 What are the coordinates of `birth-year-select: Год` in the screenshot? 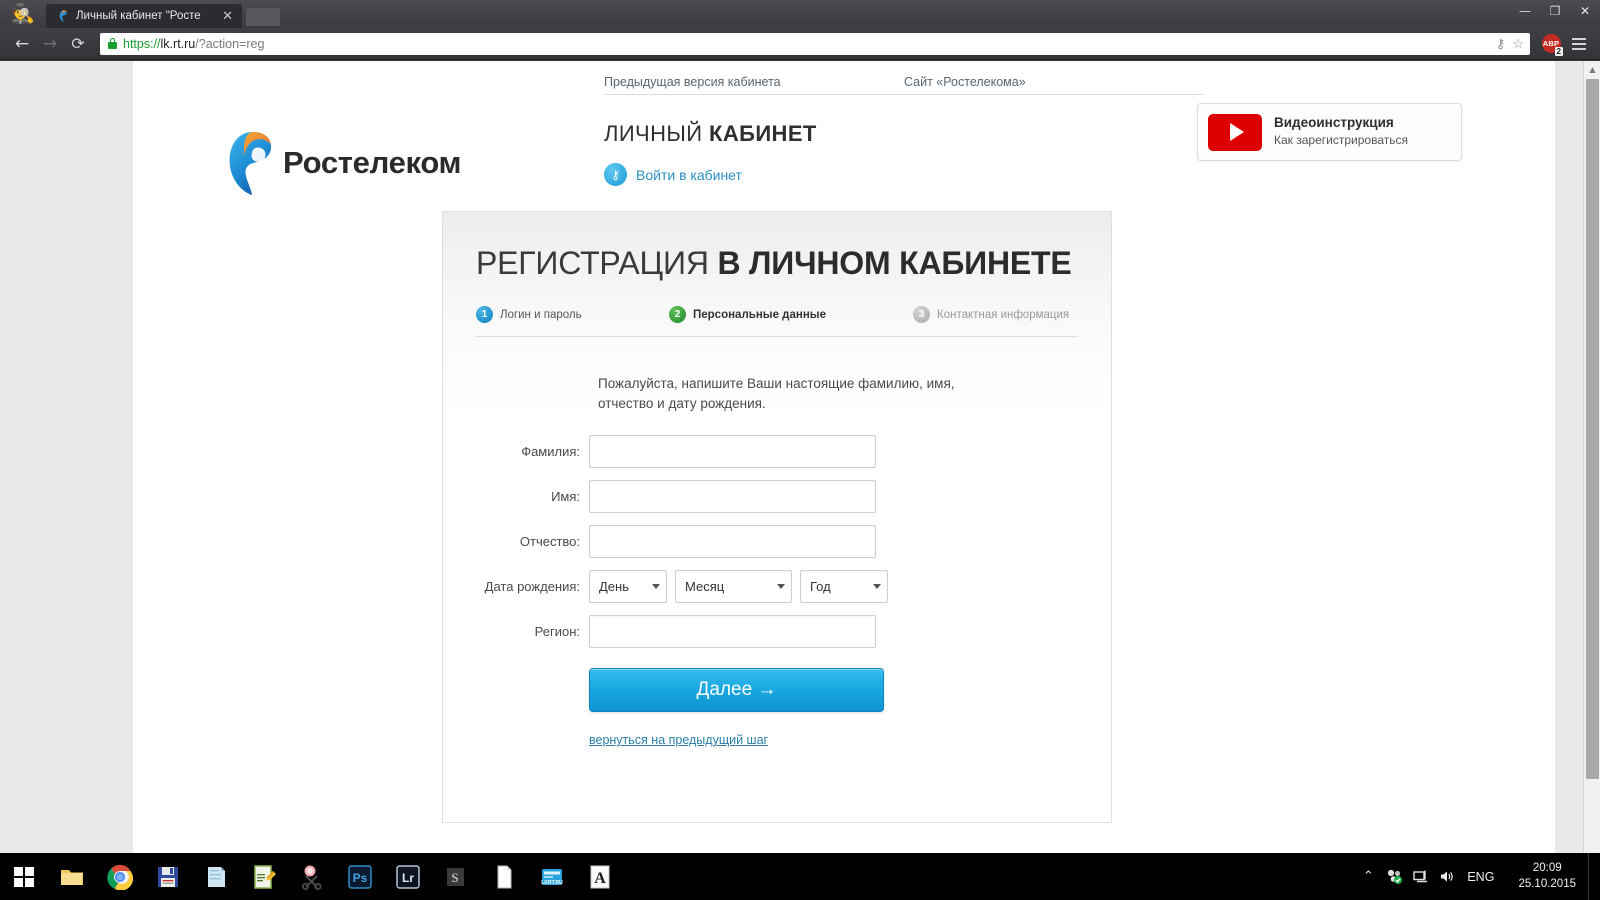 It's located at (844, 587).